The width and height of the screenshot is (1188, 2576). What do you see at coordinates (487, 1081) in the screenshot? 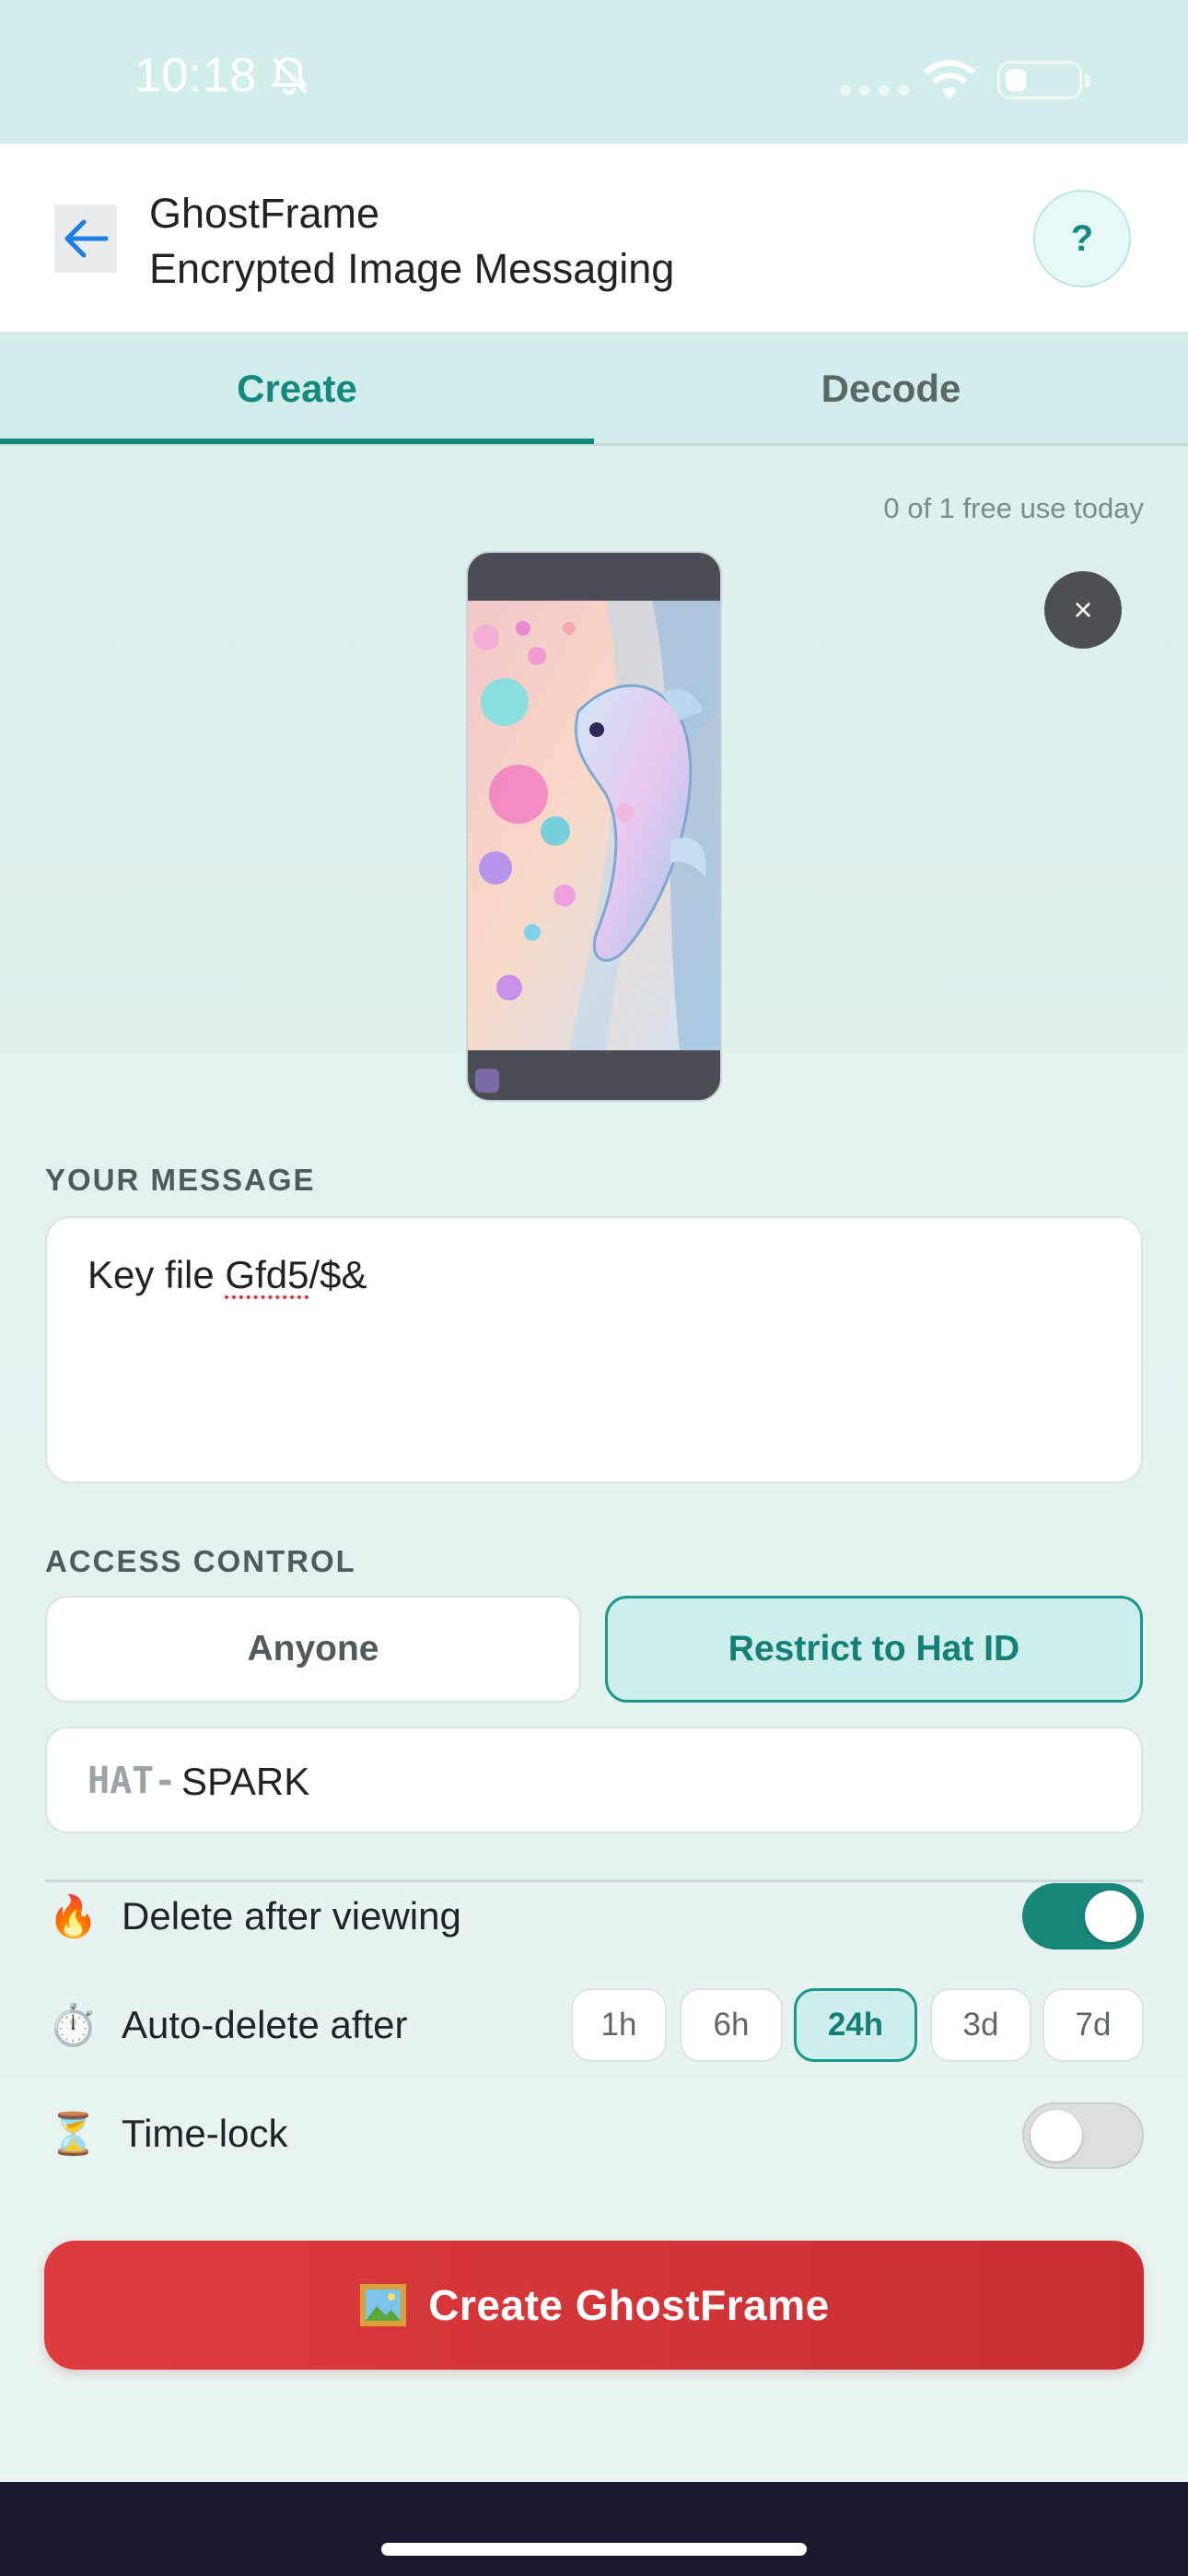
I see `image-thumbnail` at bounding box center [487, 1081].